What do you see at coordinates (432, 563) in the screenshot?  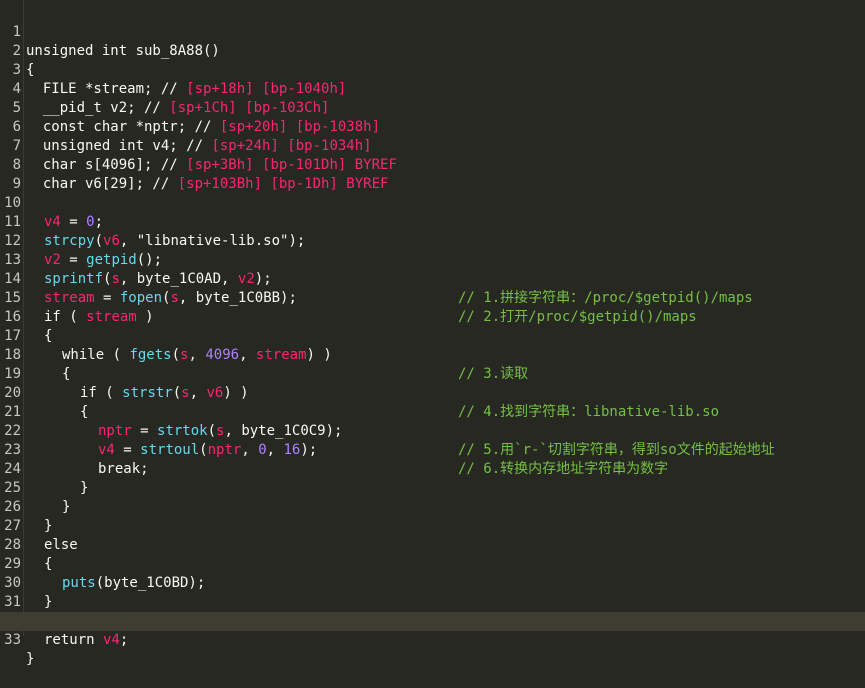 I see `code-line: 29 puts(byte_1C0BD);` at bounding box center [432, 563].